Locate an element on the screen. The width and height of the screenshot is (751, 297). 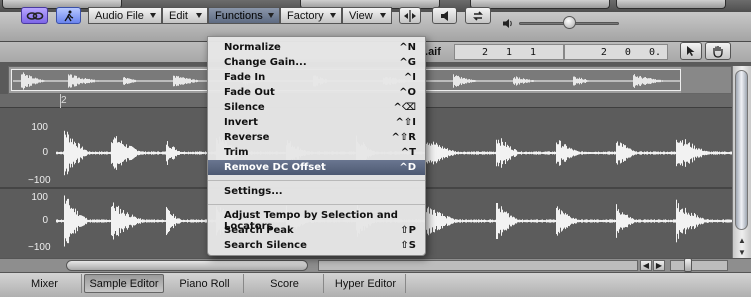
tab-score: Score is located at coordinates (285, 283).